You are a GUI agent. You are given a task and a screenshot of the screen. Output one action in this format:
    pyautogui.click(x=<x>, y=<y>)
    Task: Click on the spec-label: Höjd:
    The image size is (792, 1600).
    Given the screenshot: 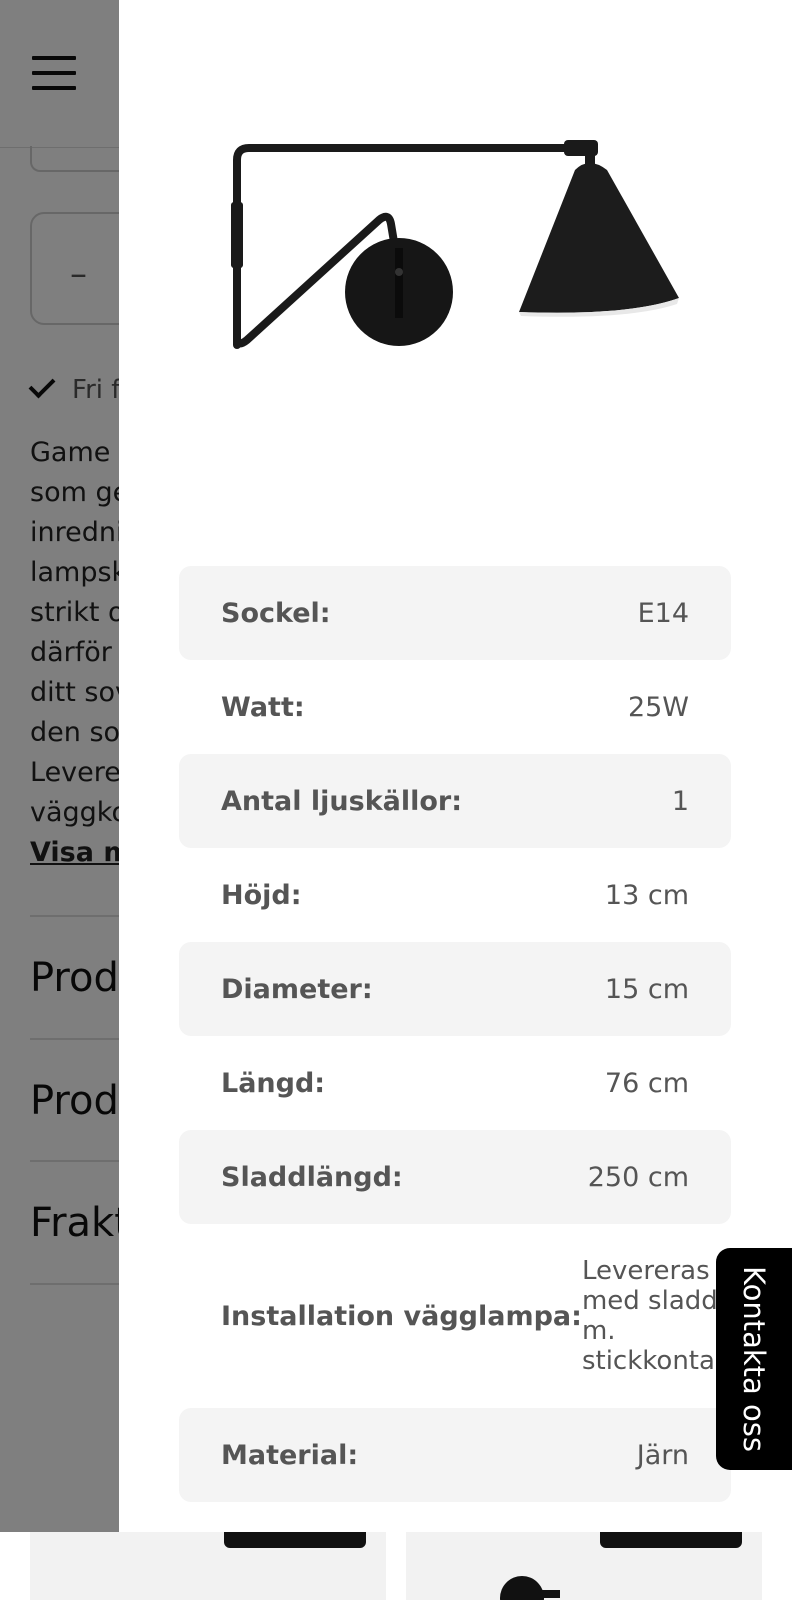 What is the action you would take?
    pyautogui.click(x=261, y=895)
    